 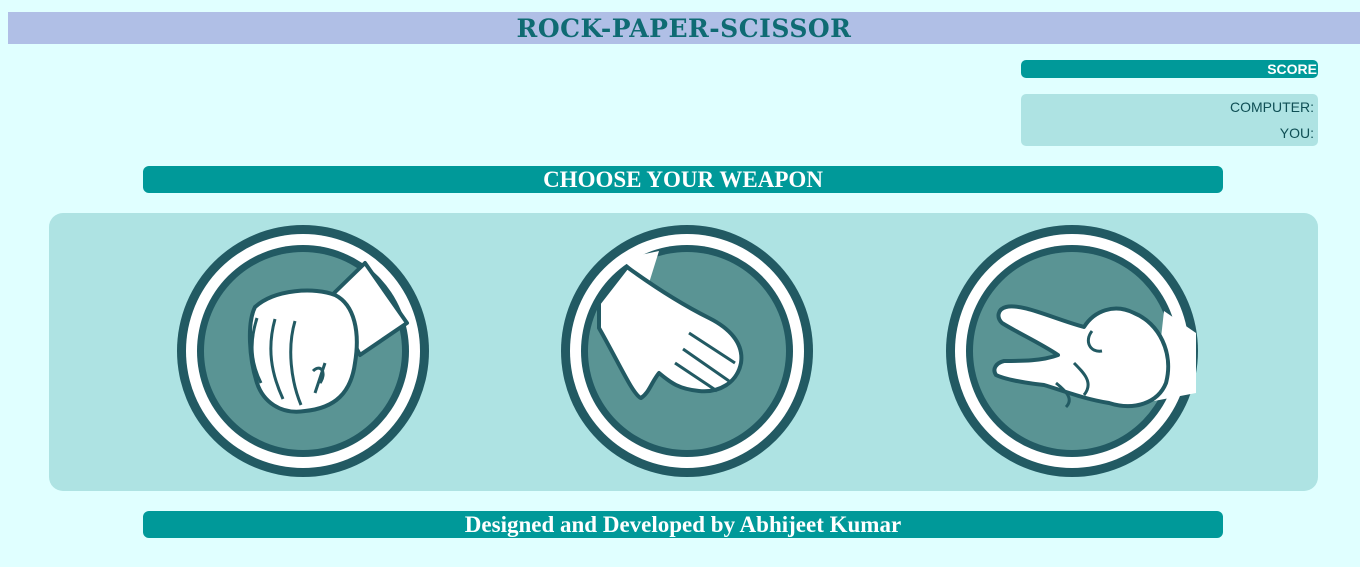 What do you see at coordinates (1272, 107) in the screenshot?
I see `computer-score-label: COMPUTER:` at bounding box center [1272, 107].